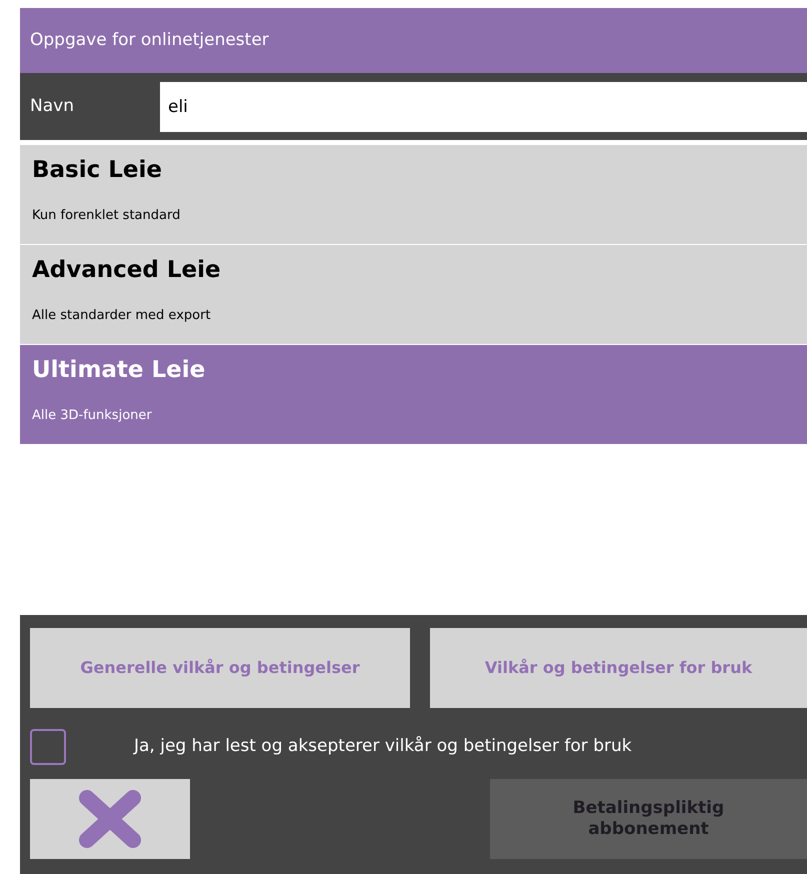  Describe the element at coordinates (92, 415) in the screenshot. I see `plan-description: Alle 3D-funksjoner` at that location.